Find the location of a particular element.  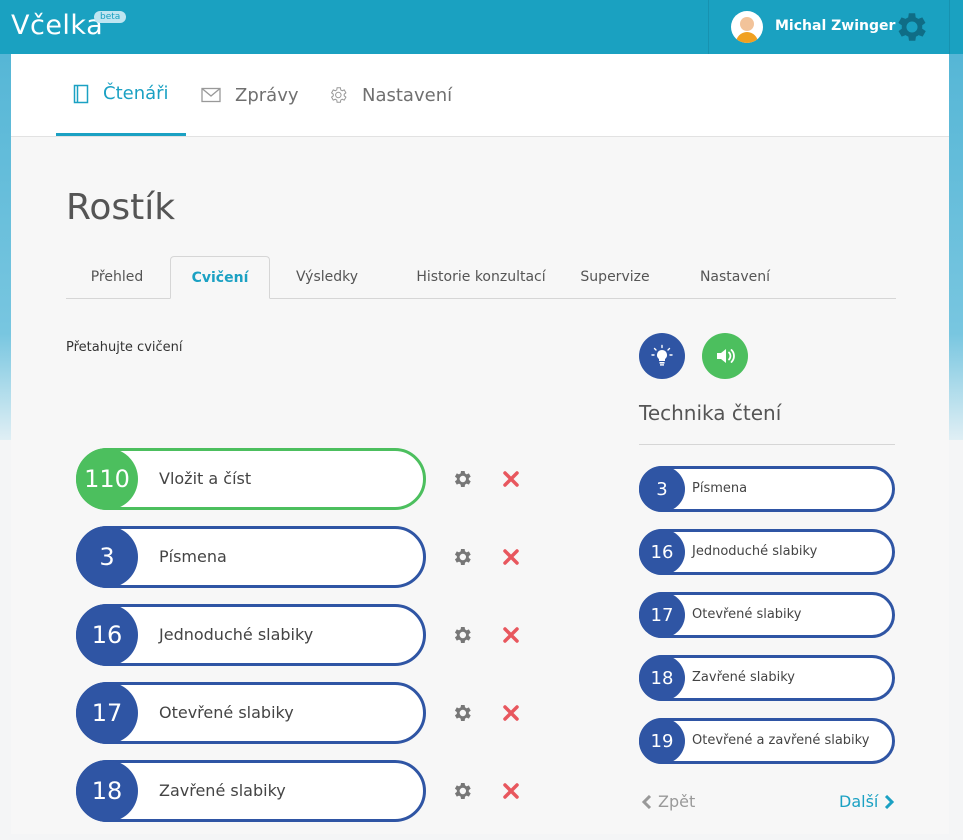

nav-tab-settings-label: Nastavení is located at coordinates (407, 95).